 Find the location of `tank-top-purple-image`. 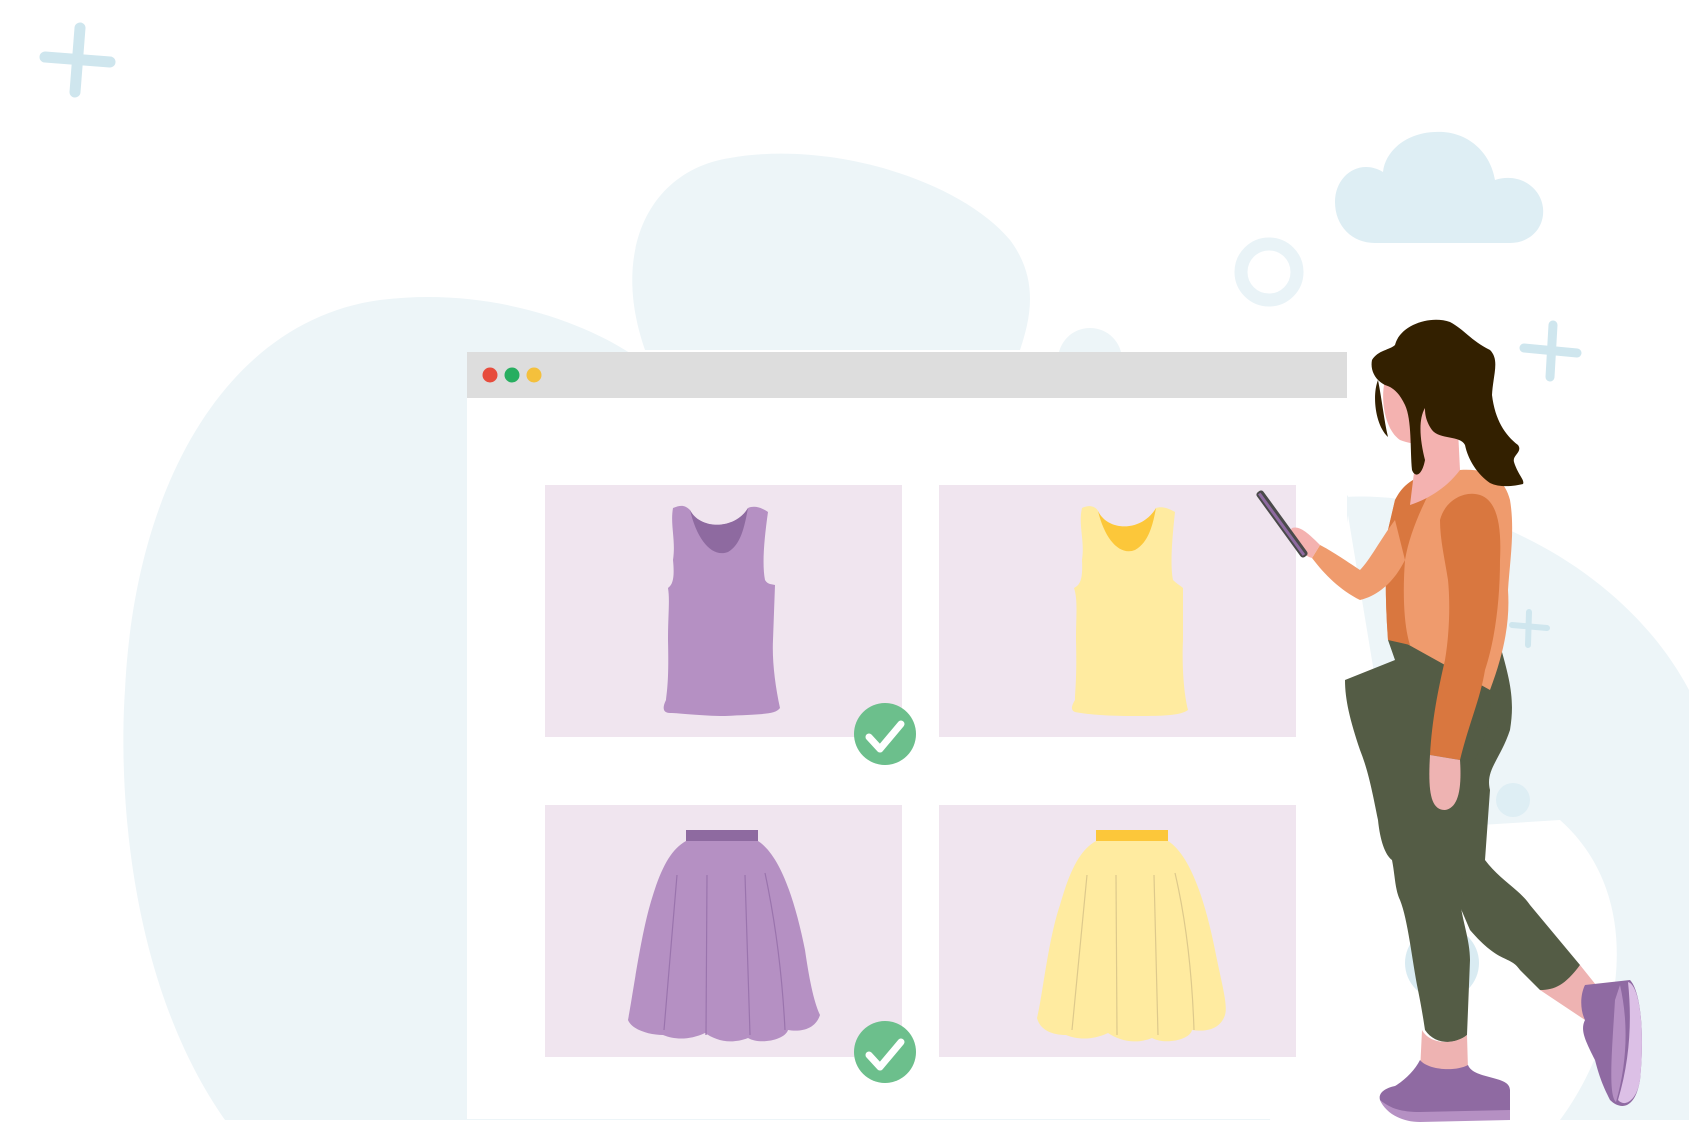

tank-top-purple-image is located at coordinates (721, 610).